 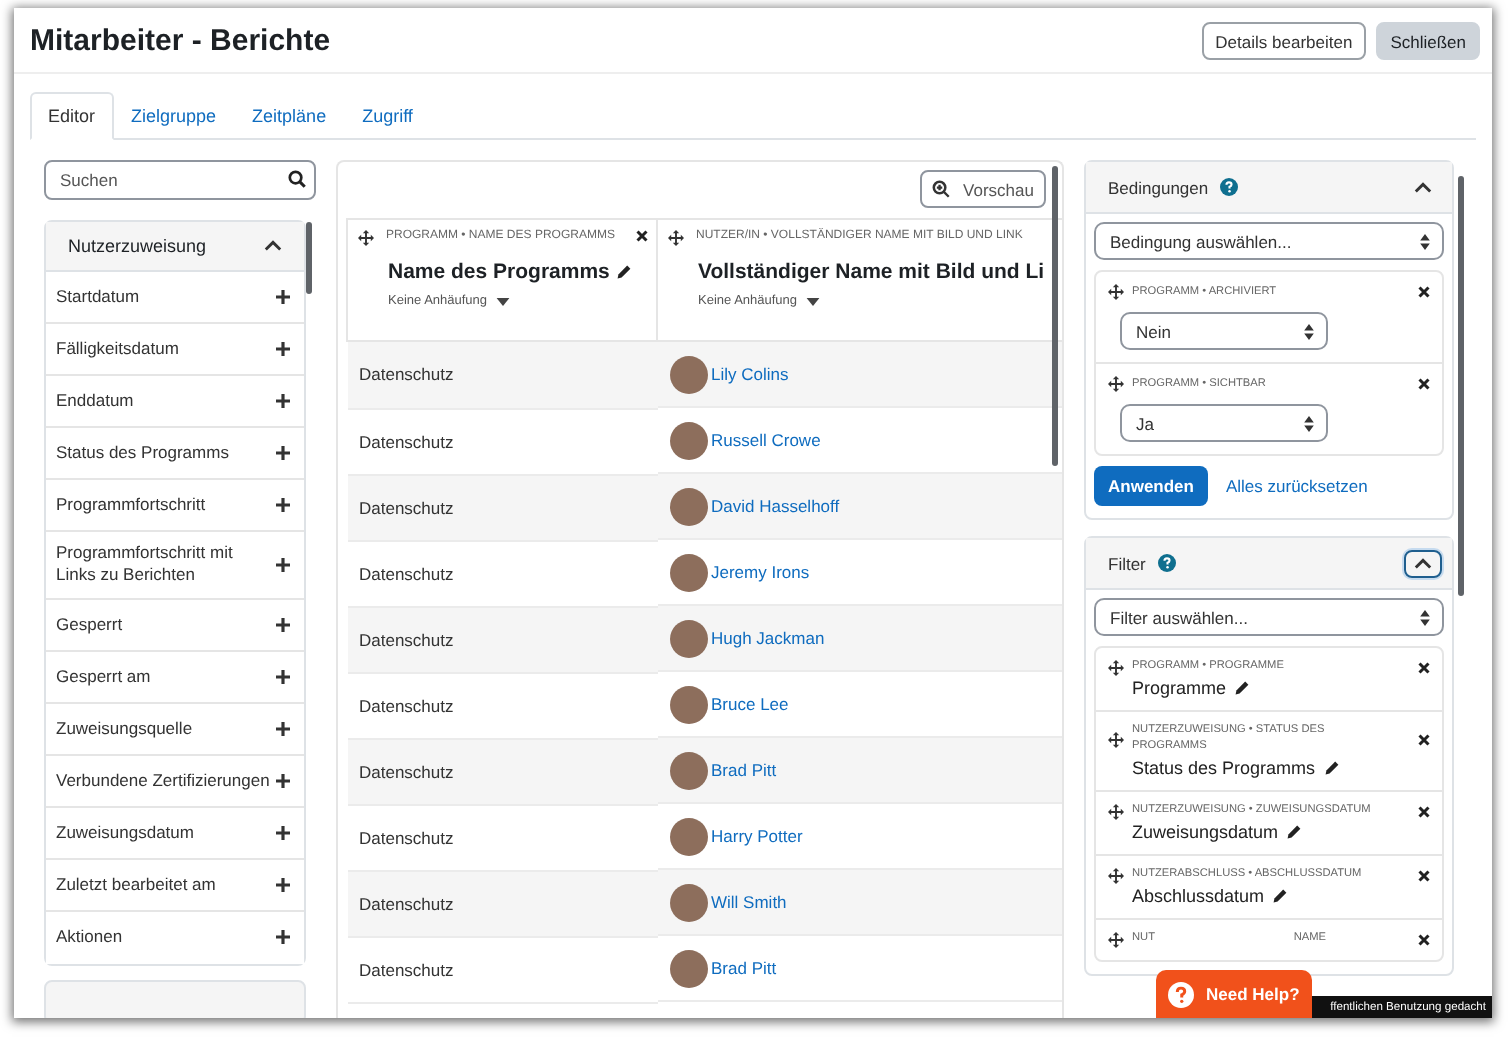 What do you see at coordinates (1224, 331) in the screenshot?
I see `value-select: Nein` at bounding box center [1224, 331].